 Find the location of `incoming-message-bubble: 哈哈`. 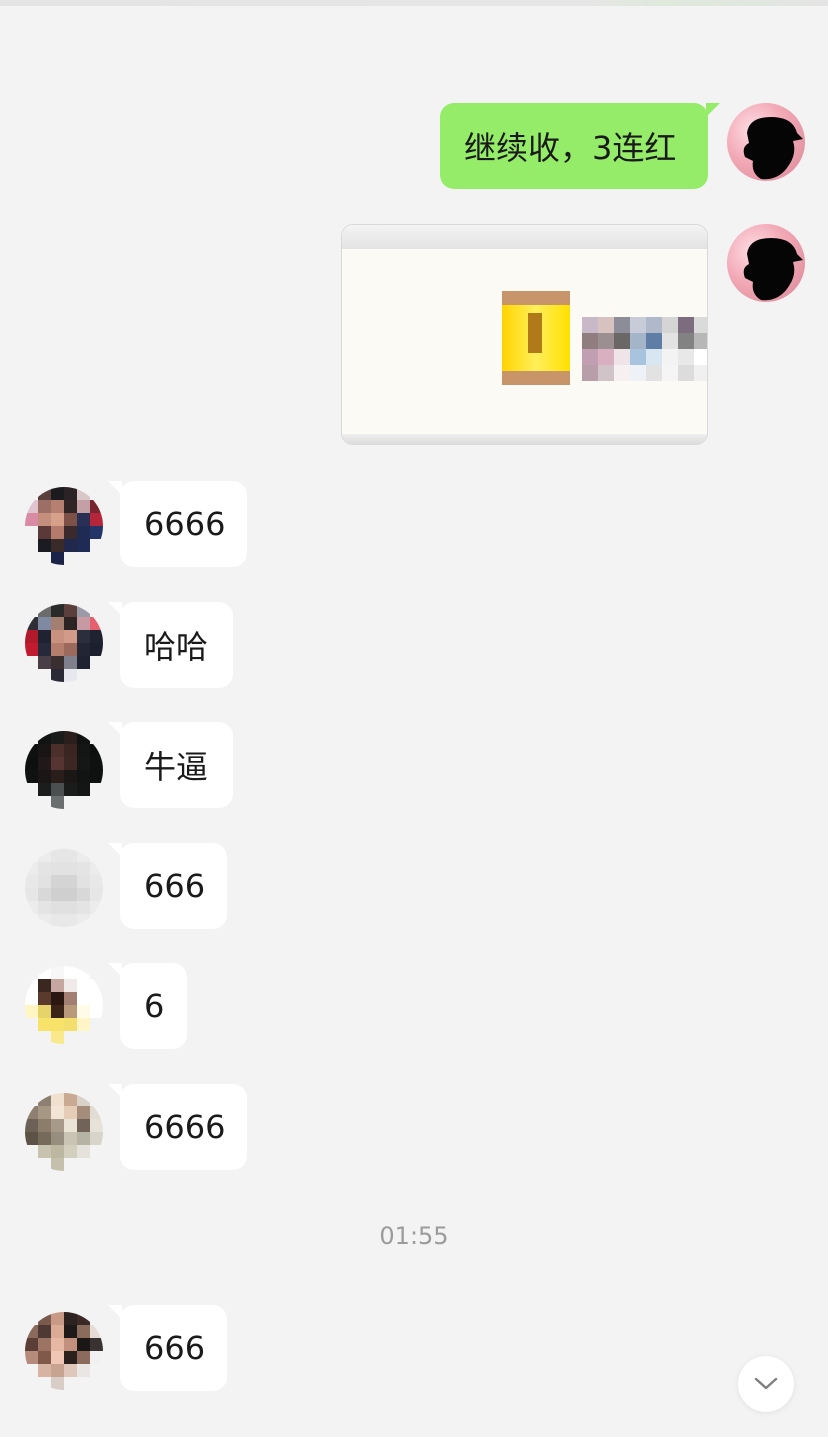

incoming-message-bubble: 哈哈 is located at coordinates (170, 645).